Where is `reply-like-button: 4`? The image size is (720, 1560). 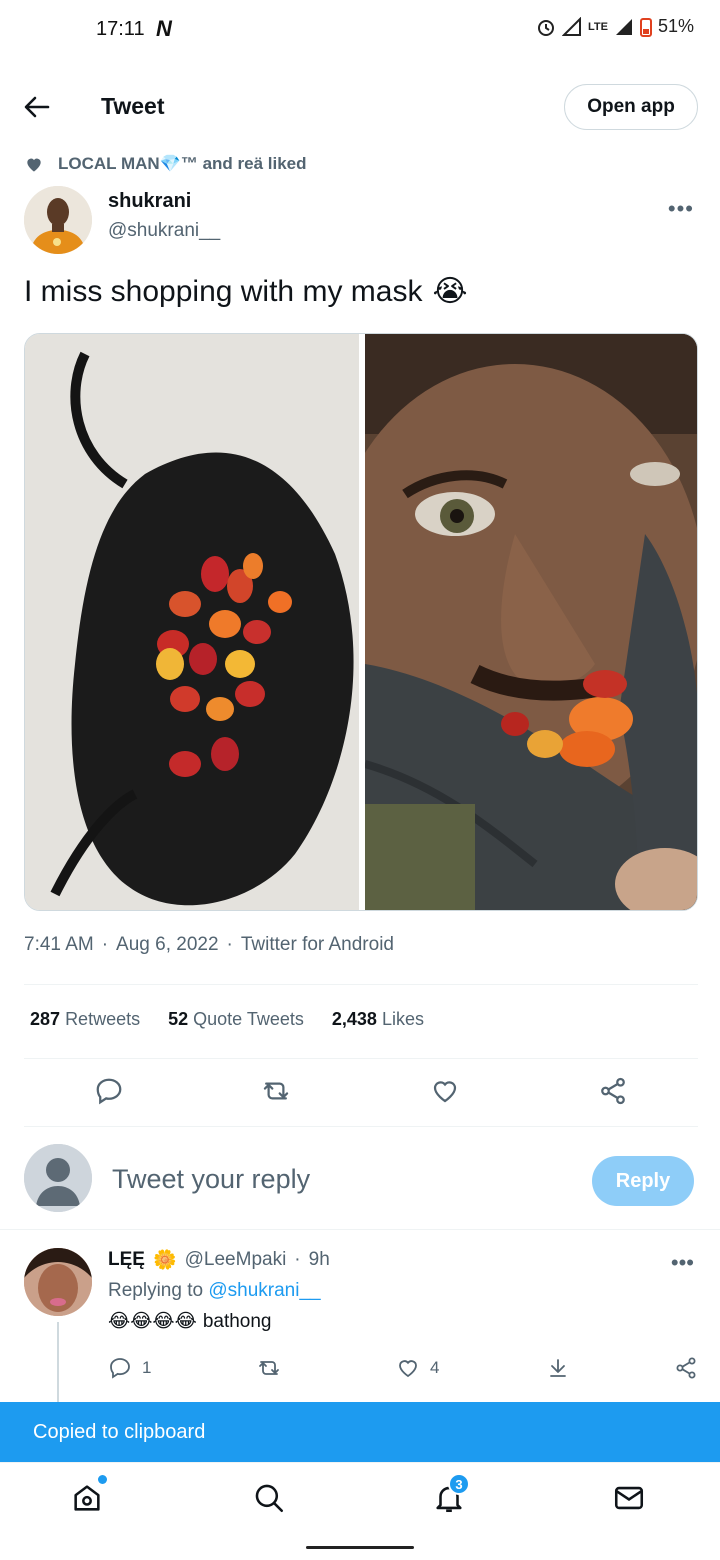 reply-like-button: 4 is located at coordinates (417, 1368).